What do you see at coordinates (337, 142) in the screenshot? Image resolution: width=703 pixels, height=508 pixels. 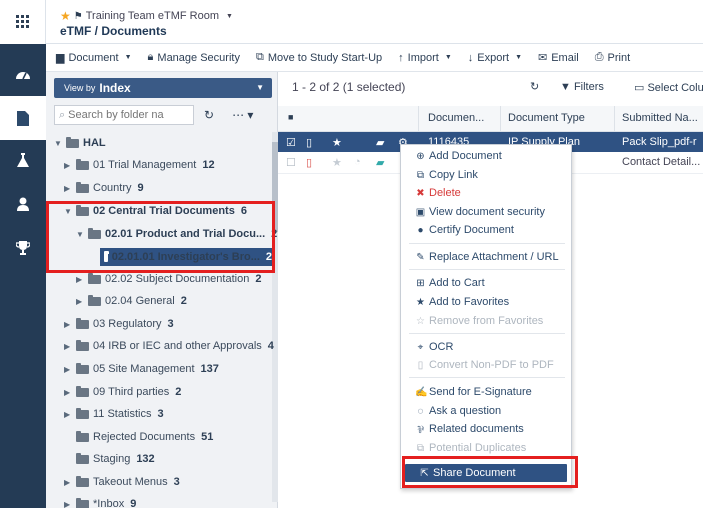 I see `star-icon: ★` at bounding box center [337, 142].